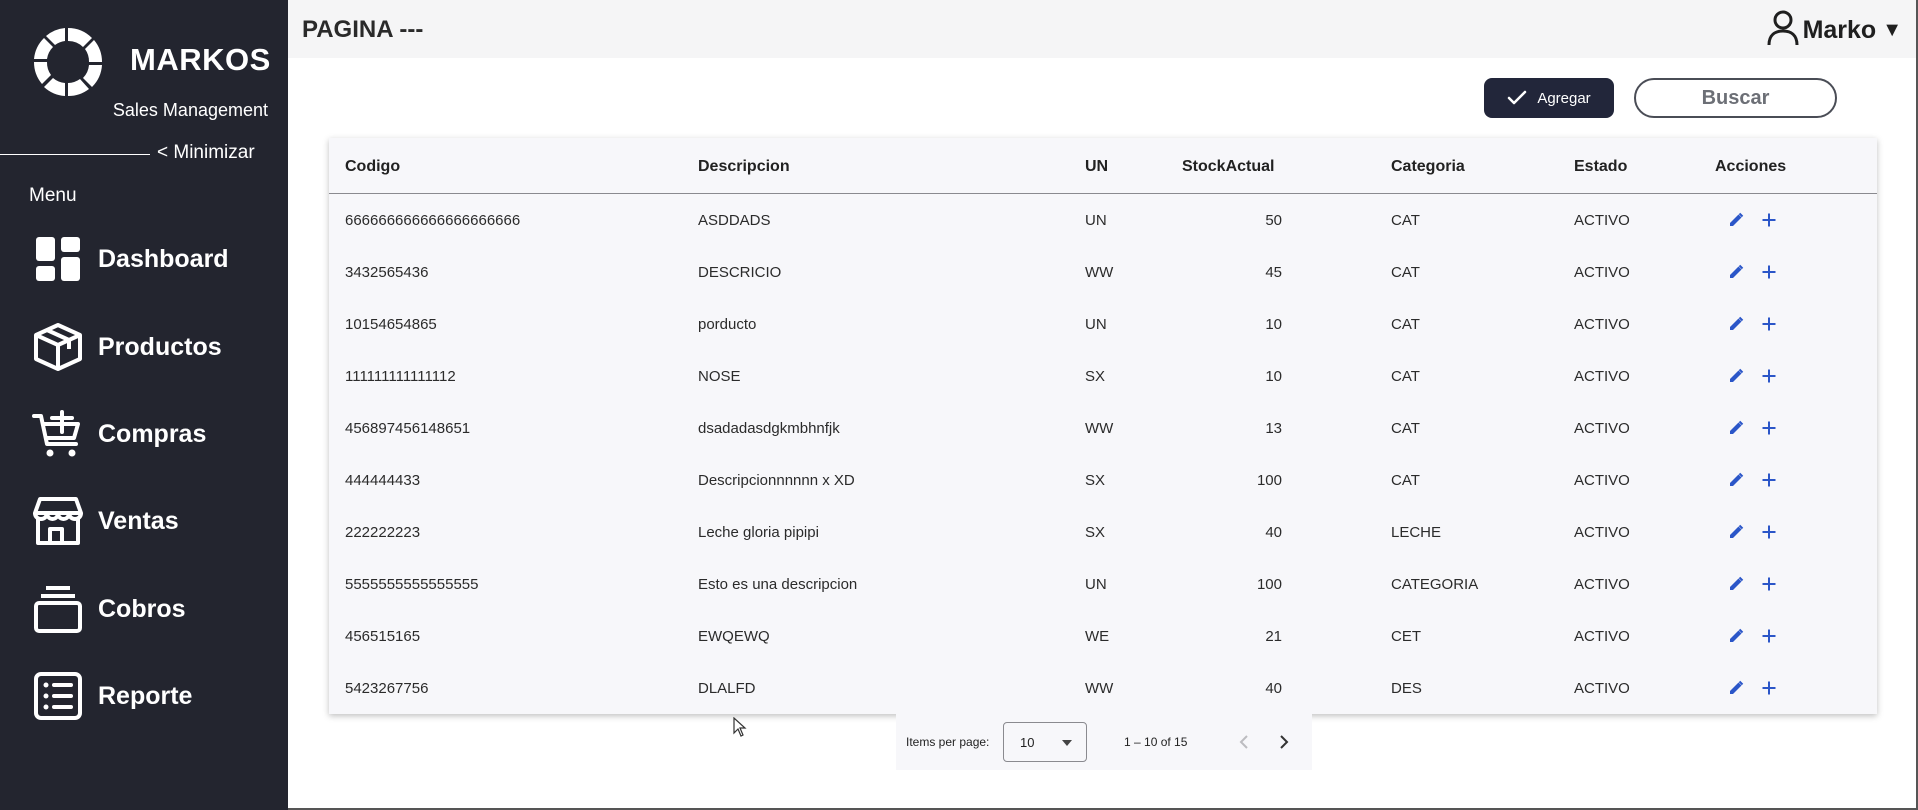 The height and width of the screenshot is (810, 1918). I want to click on cell-codigo: 3432565436, so click(387, 272).